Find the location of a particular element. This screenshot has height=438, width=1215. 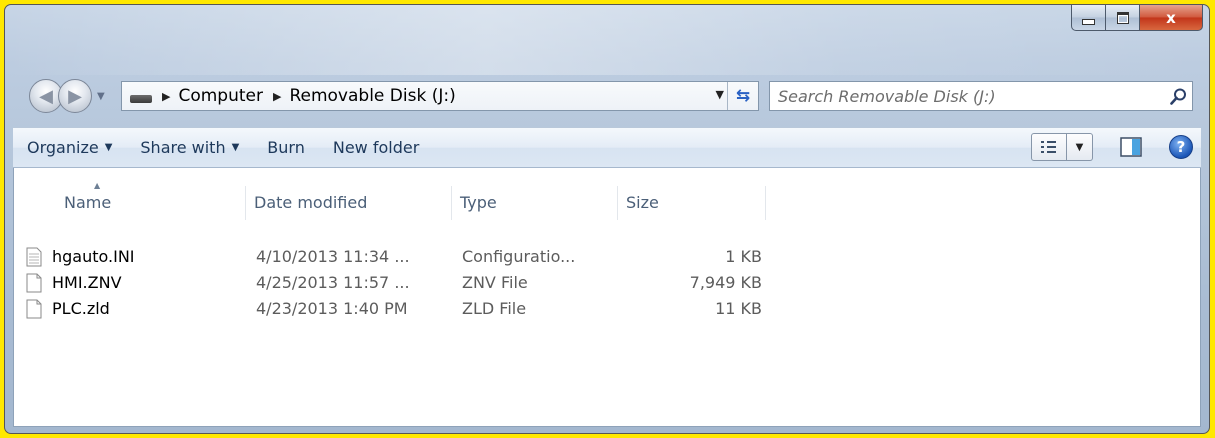

burn-label: Burn is located at coordinates (286, 147).